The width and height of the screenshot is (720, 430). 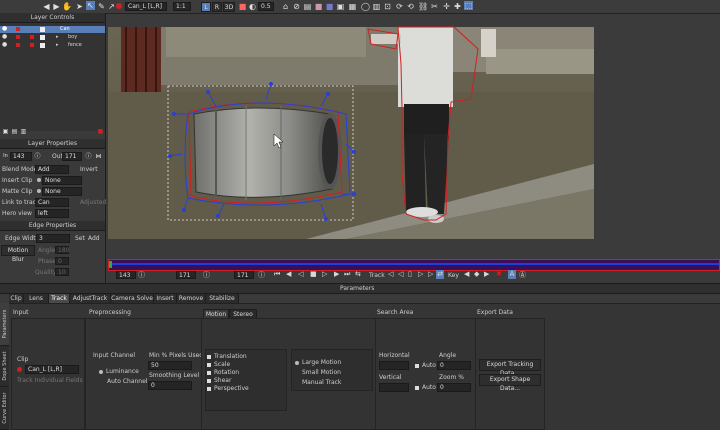 I want to click on rotate-icon: ⟳, so click(x=399, y=6).